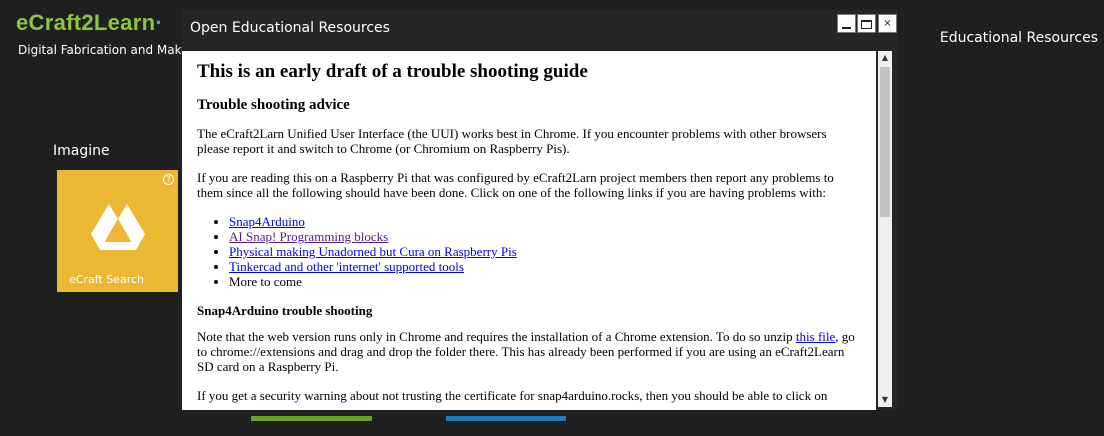 The width and height of the screenshot is (1104, 436). What do you see at coordinates (285, 310) in the screenshot?
I see `doc-section-heading: Snap4Arduino trouble shooting` at bounding box center [285, 310].